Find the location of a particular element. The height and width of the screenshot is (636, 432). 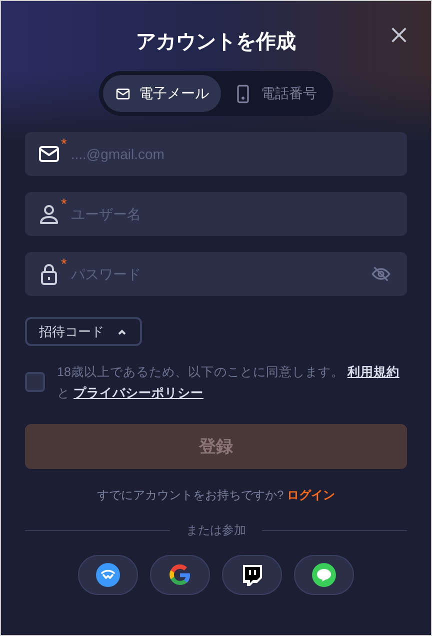

divider-label: または参加 is located at coordinates (216, 530).